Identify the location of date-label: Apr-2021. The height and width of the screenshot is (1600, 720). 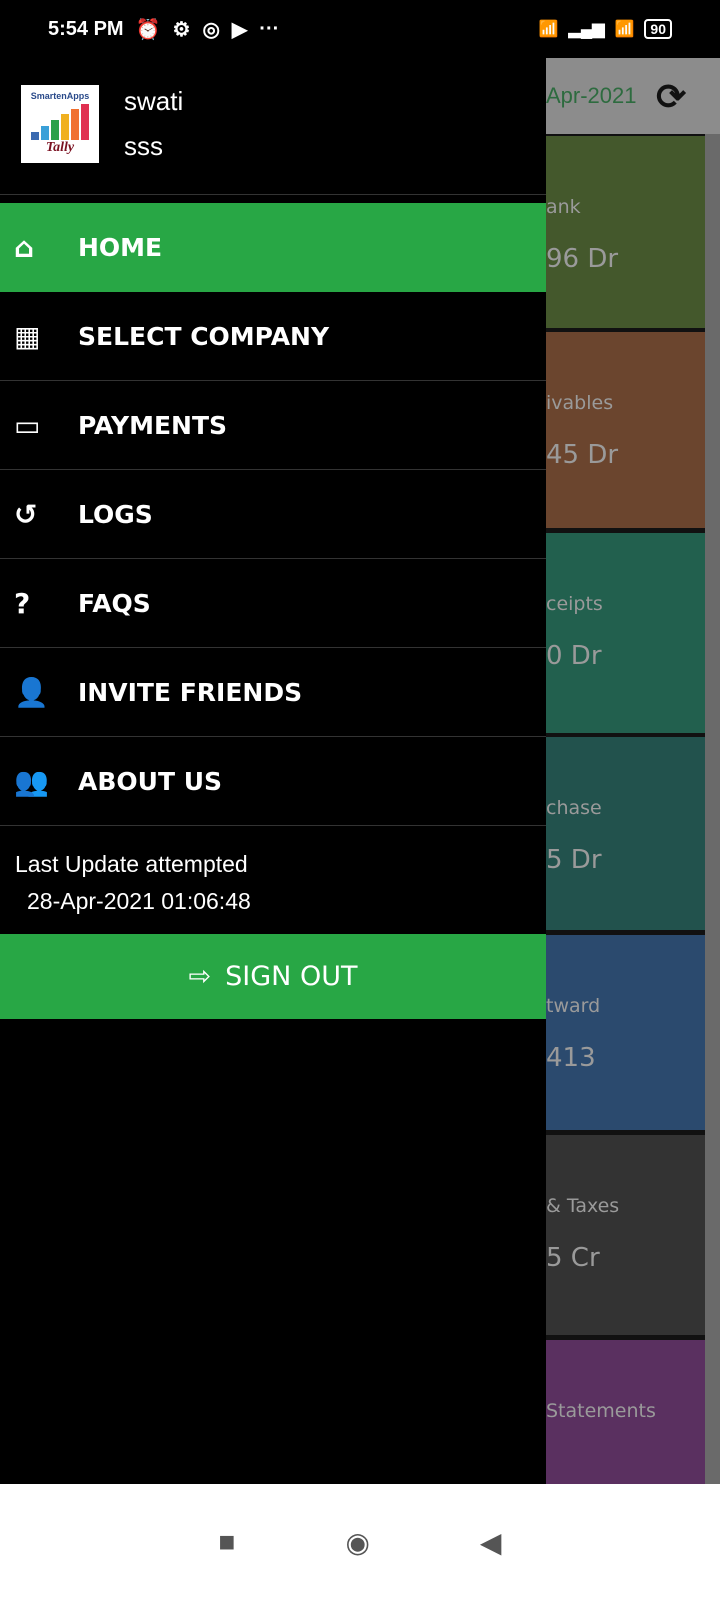
(591, 95).